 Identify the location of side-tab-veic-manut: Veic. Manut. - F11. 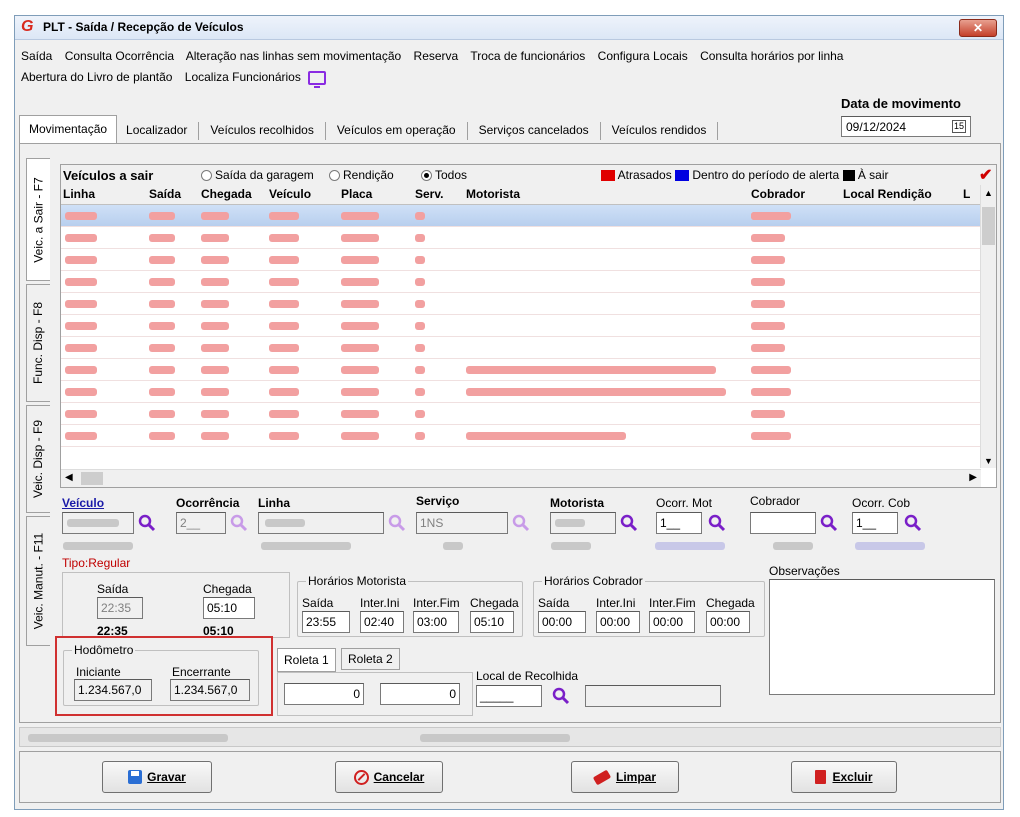
(38, 581).